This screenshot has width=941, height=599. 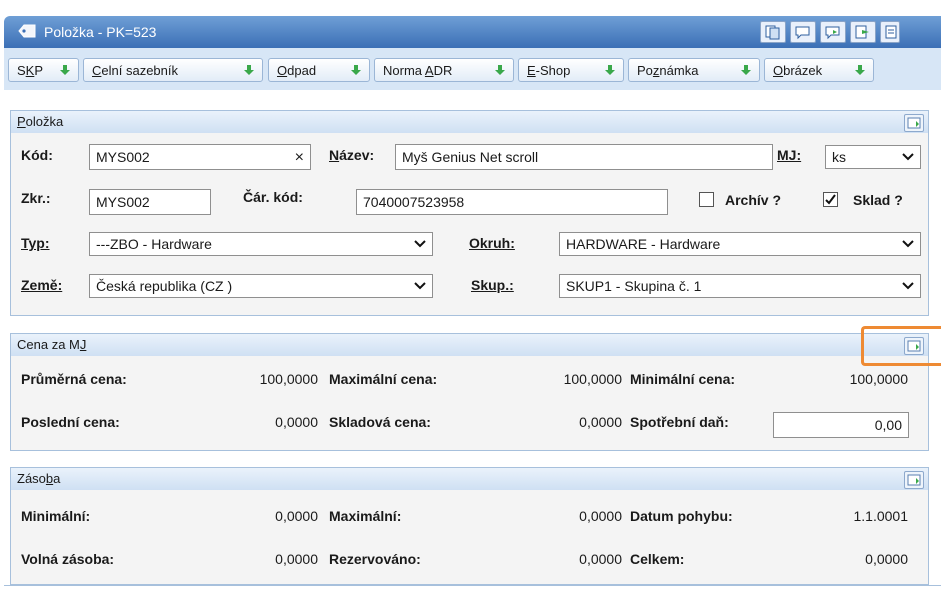 What do you see at coordinates (886, 559) in the screenshot?
I see `celkem-value: 0,0000` at bounding box center [886, 559].